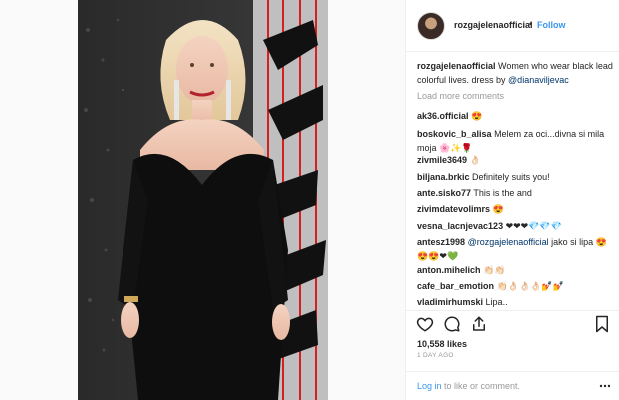 The width and height of the screenshot is (619, 400). Describe the element at coordinates (453, 209) in the screenshot. I see `comment-username: zivimdatevolimrs` at that location.